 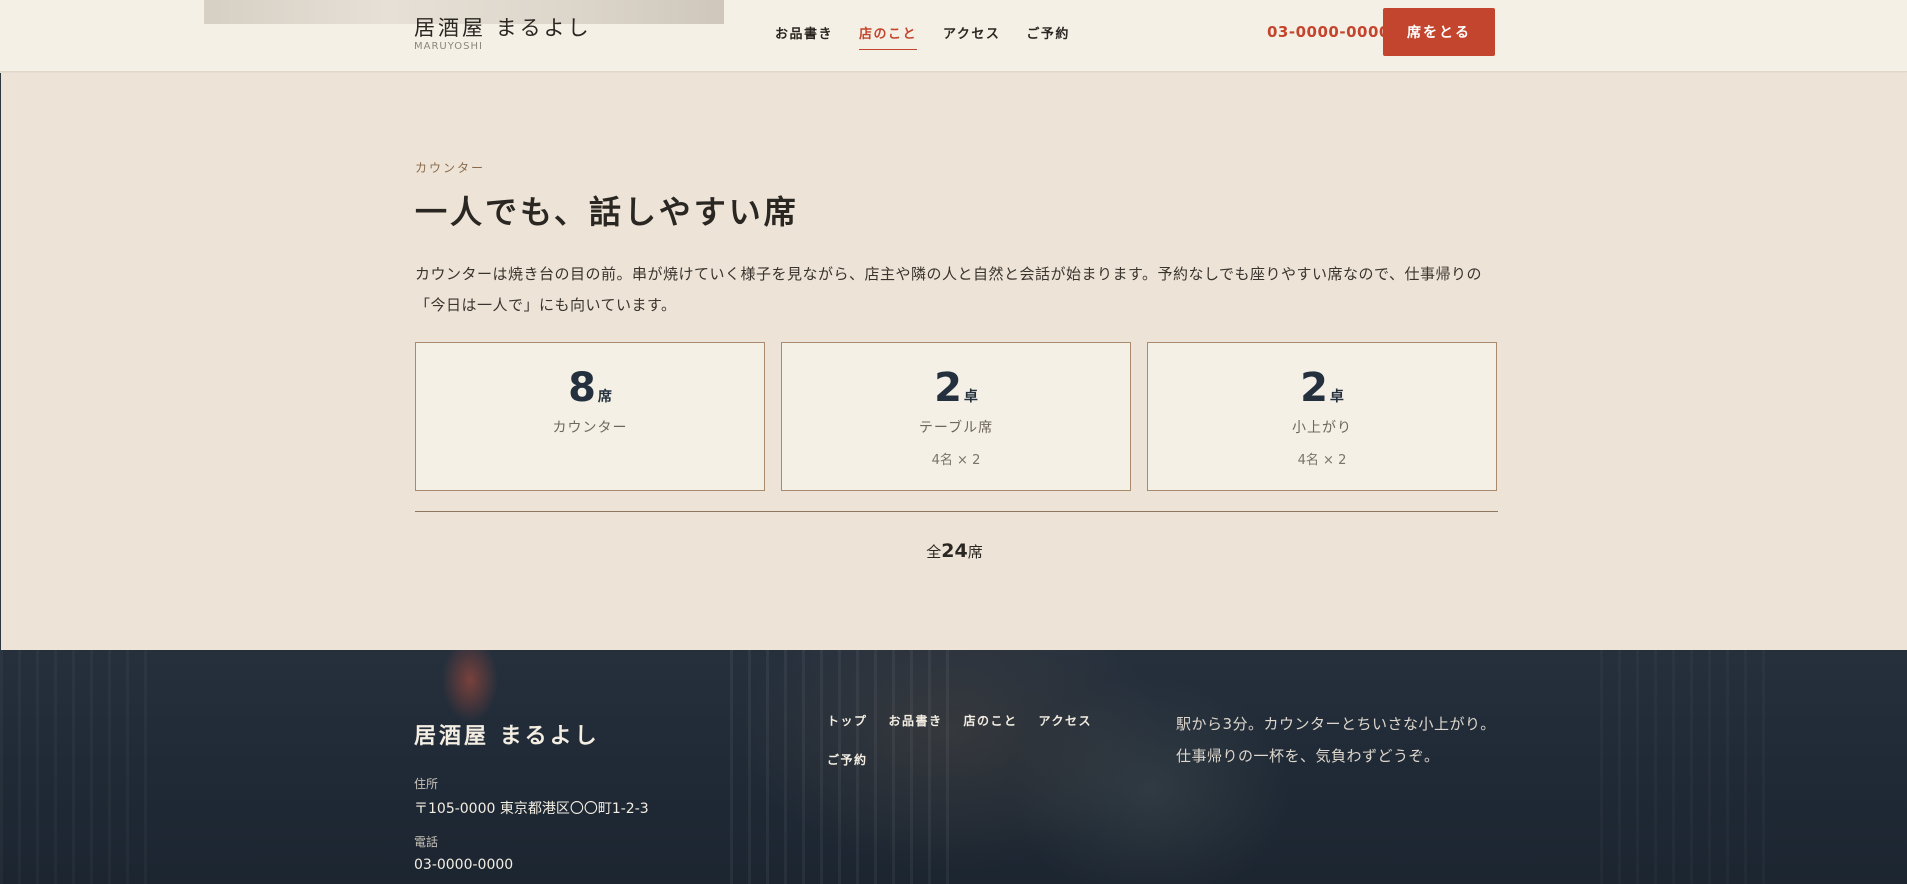 What do you see at coordinates (590, 428) in the screenshot?
I see `seat-type-label: カウンター` at bounding box center [590, 428].